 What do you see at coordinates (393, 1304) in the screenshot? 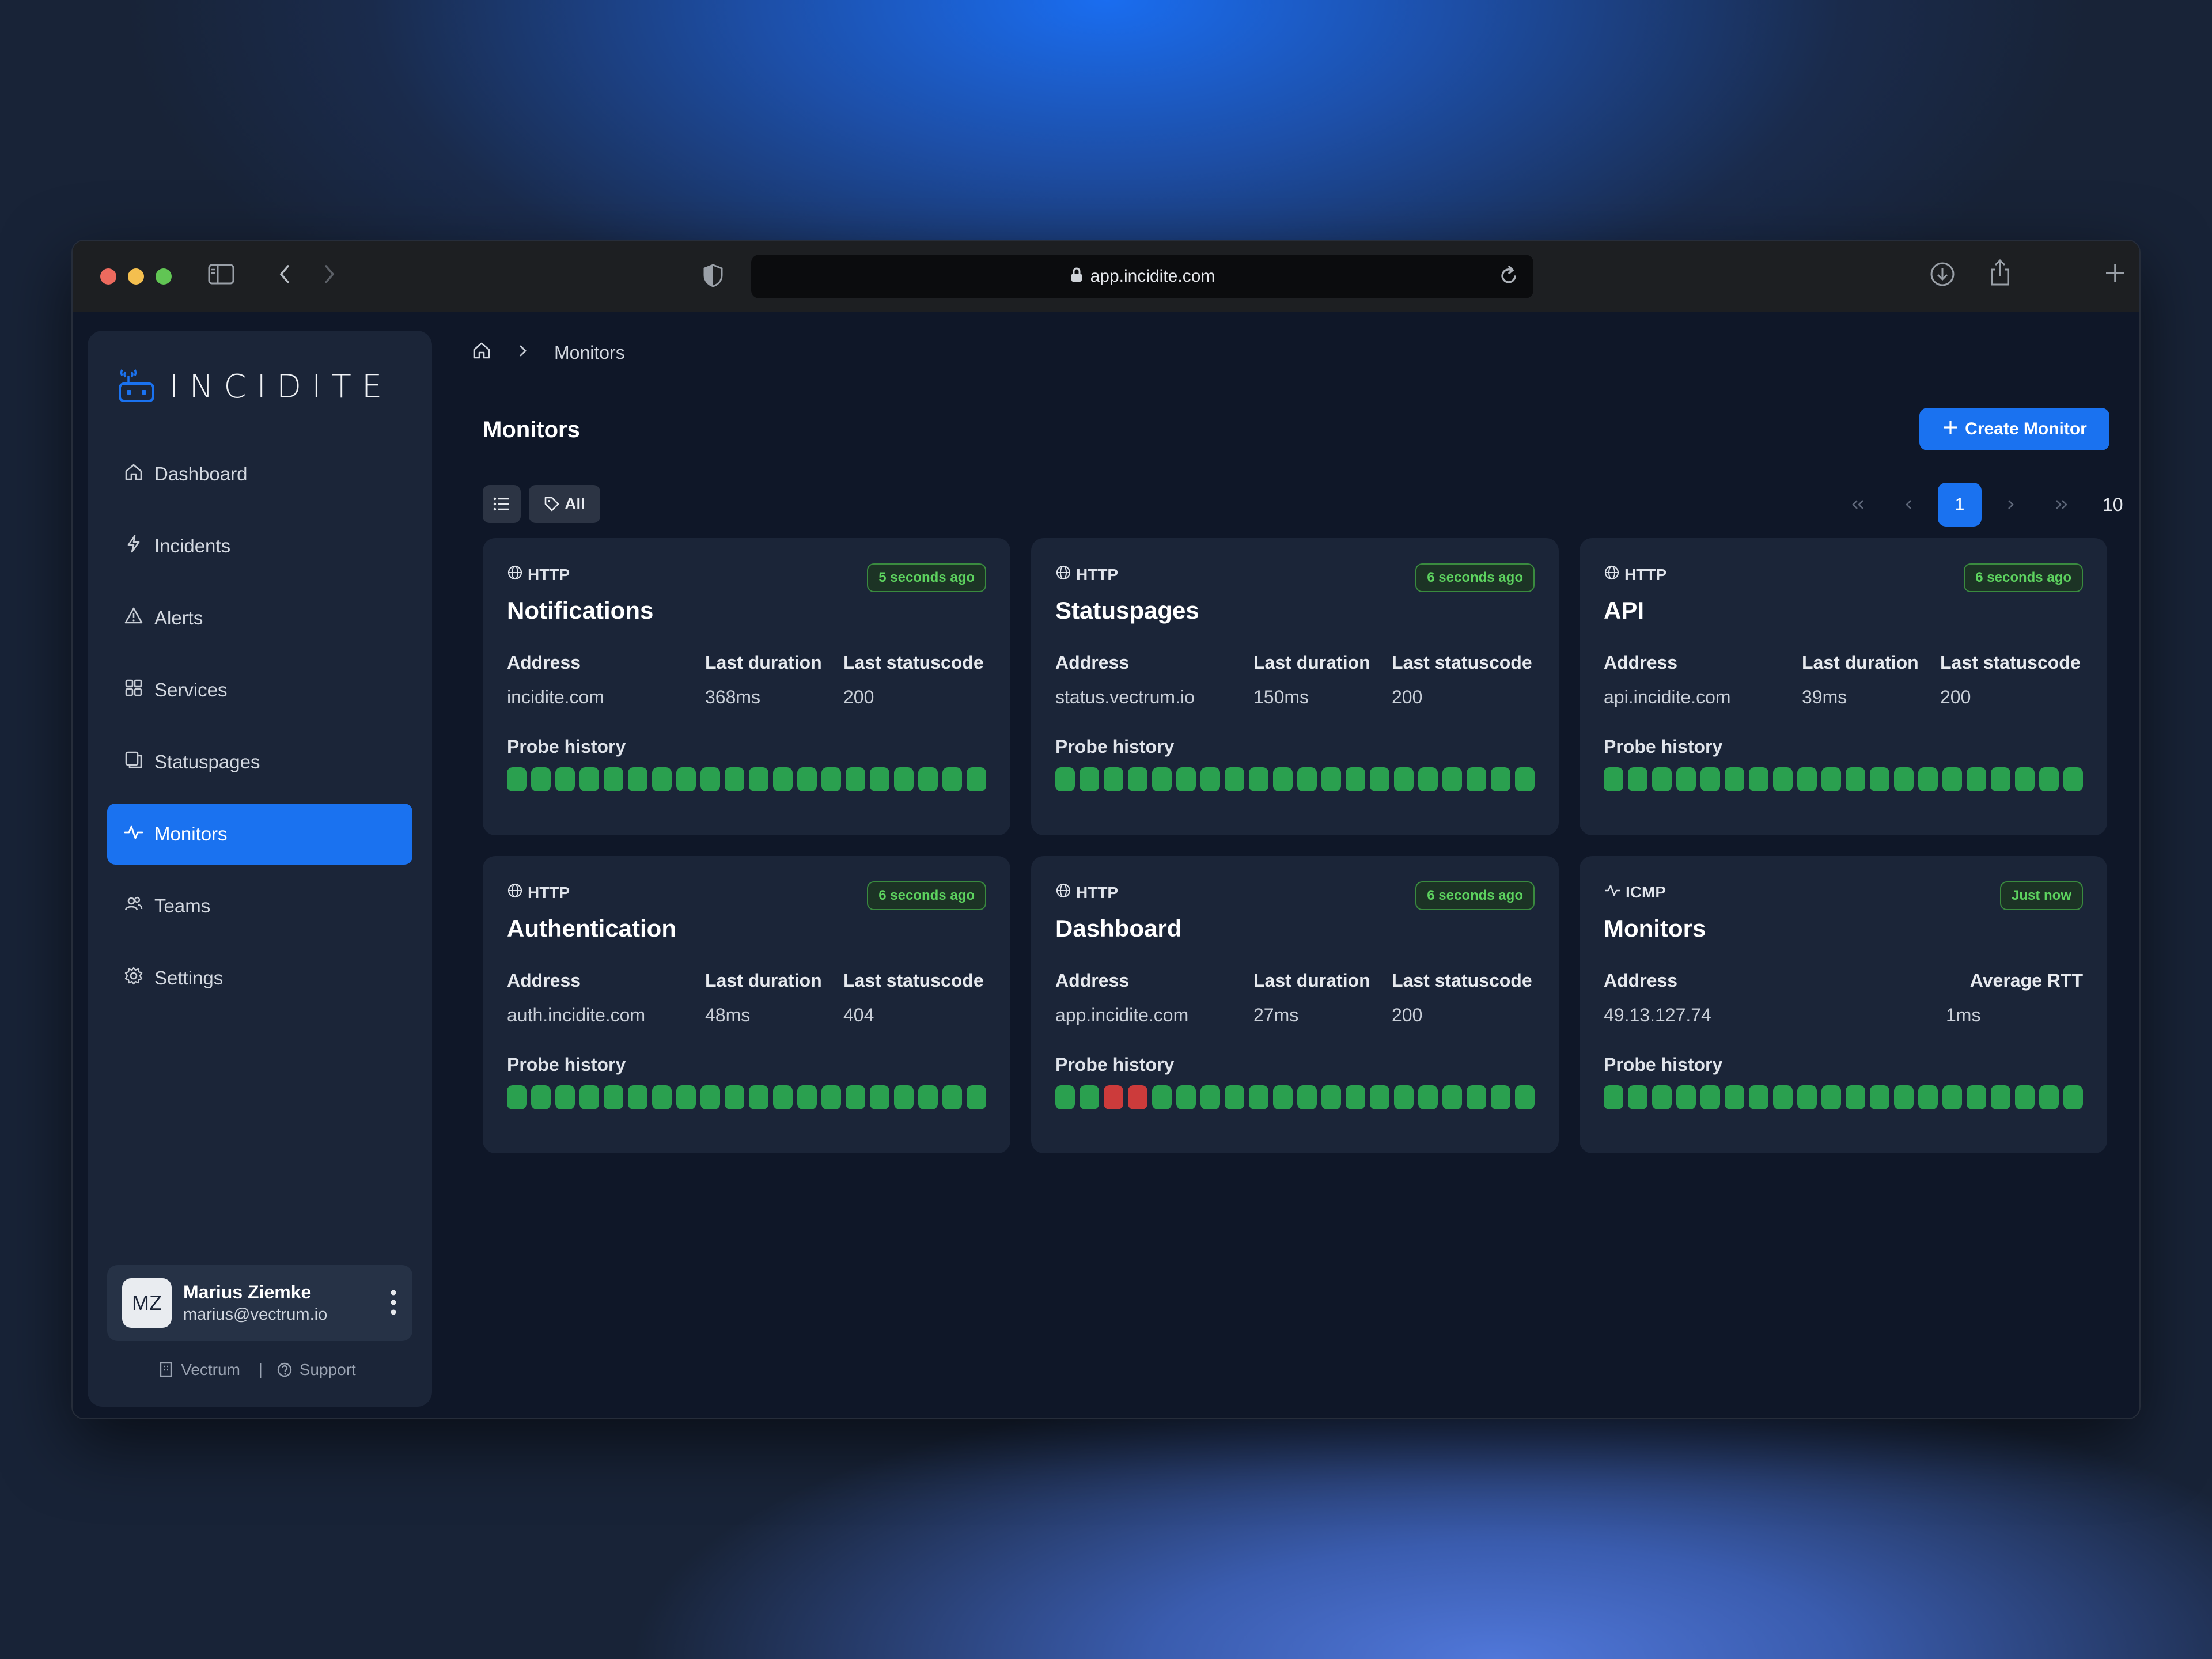
I see `user-menu-kebab-icon` at bounding box center [393, 1304].